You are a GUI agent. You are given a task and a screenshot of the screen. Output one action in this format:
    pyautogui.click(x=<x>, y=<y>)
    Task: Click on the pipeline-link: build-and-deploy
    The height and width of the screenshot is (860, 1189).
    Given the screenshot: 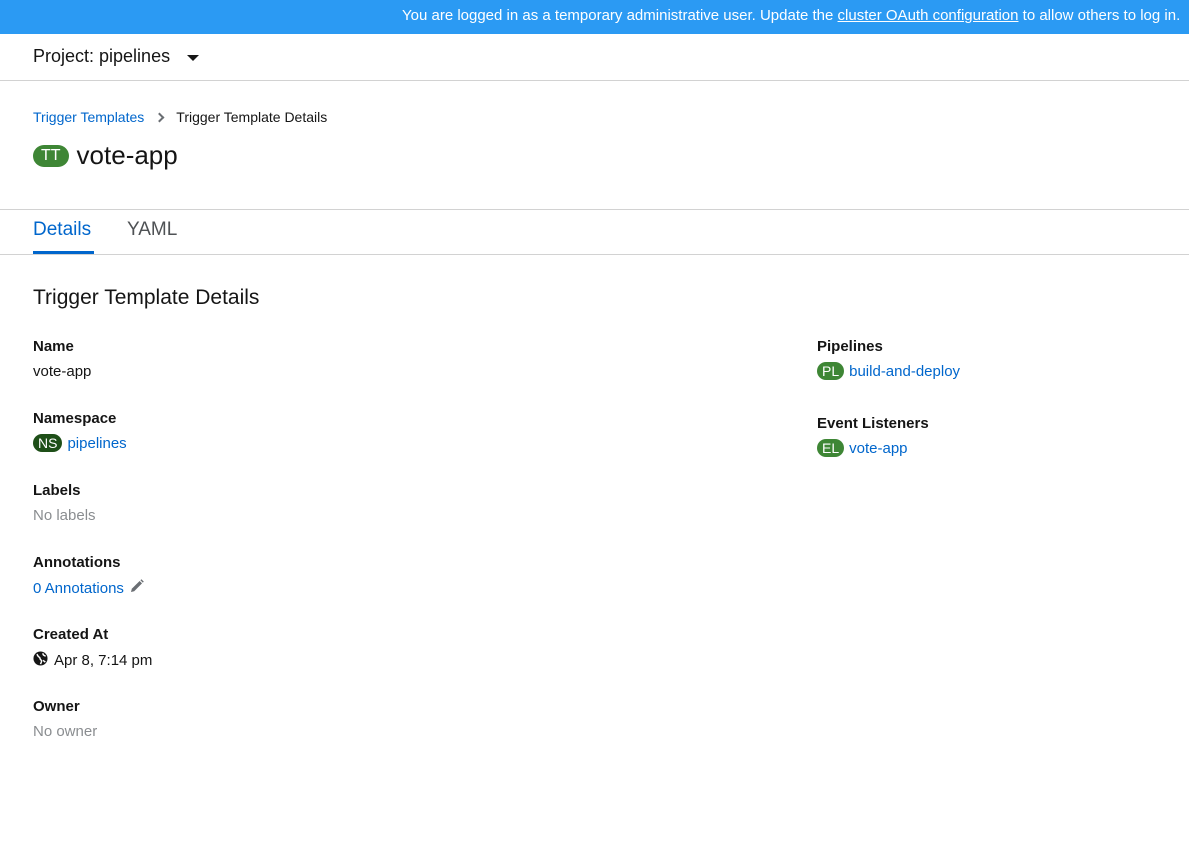 What is the action you would take?
    pyautogui.click(x=904, y=371)
    